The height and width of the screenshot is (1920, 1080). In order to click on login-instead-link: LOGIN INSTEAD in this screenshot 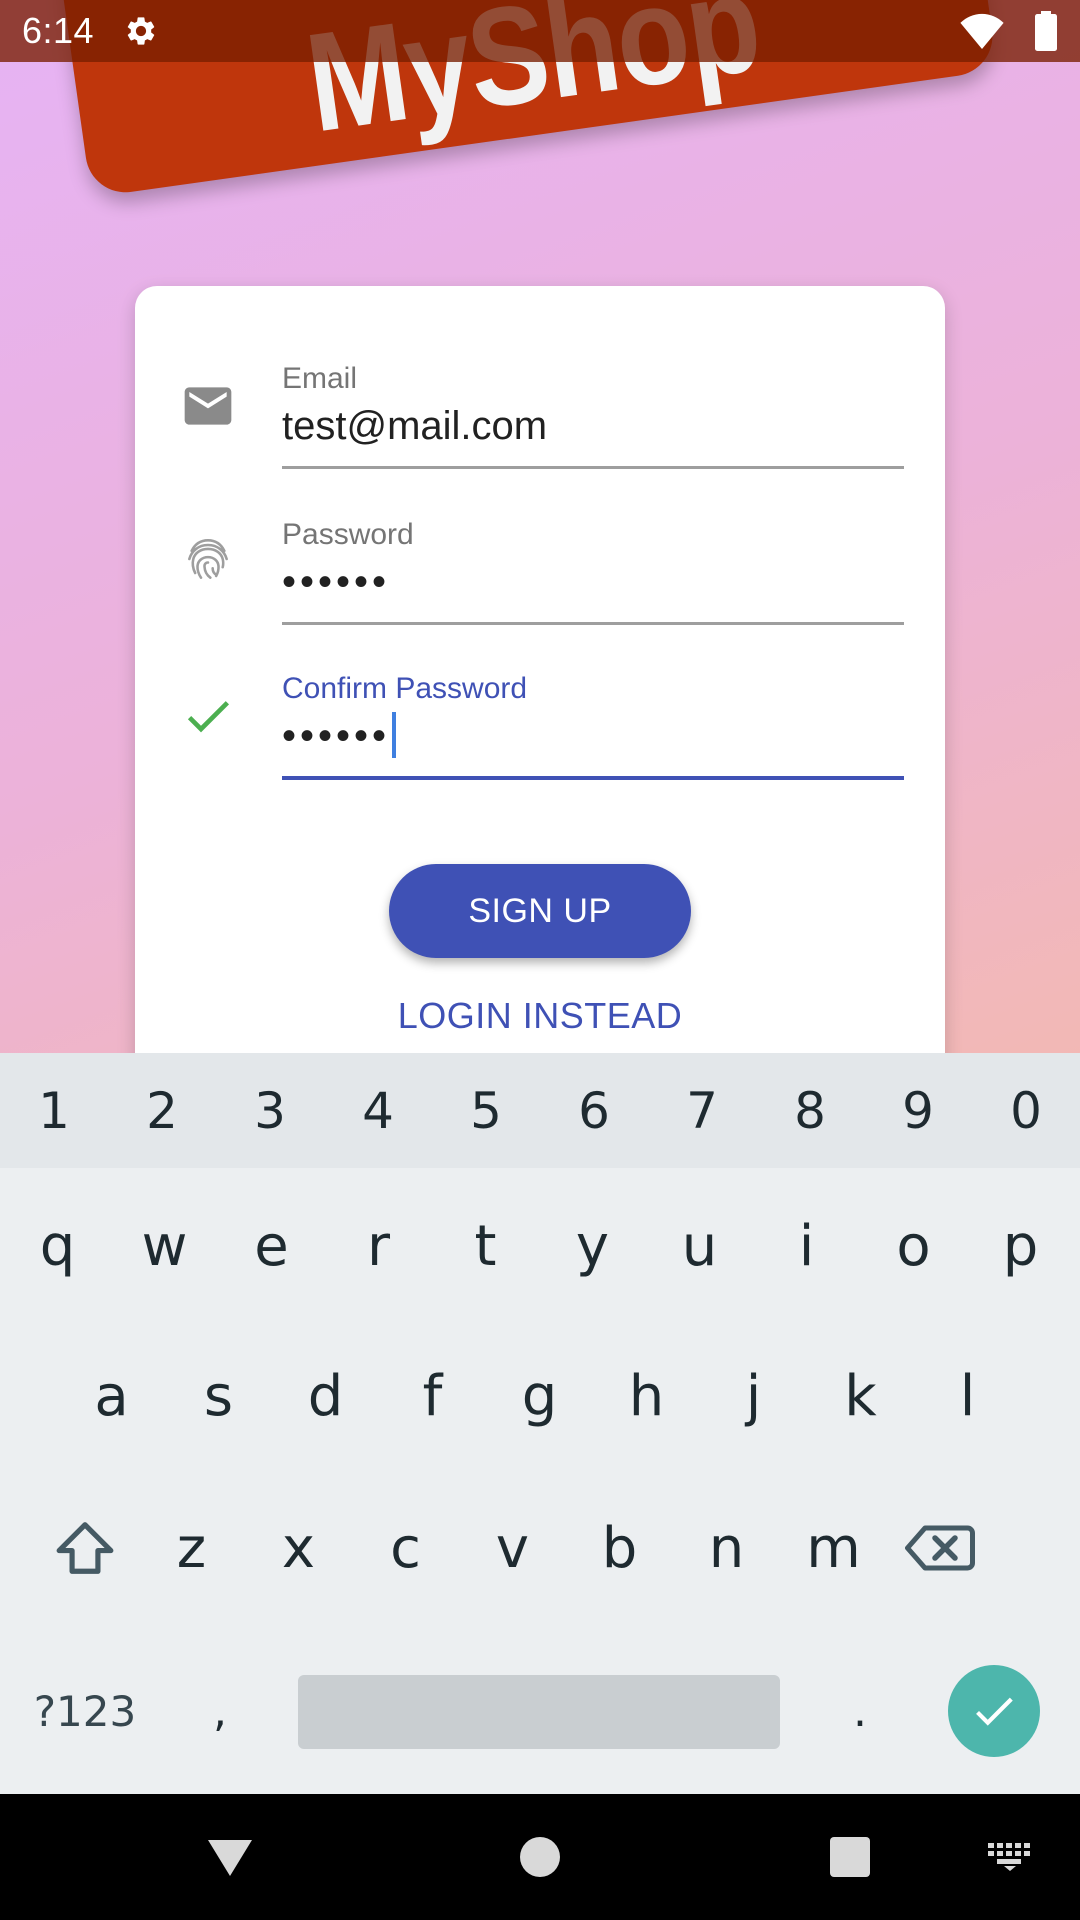, I will do `click(540, 1016)`.